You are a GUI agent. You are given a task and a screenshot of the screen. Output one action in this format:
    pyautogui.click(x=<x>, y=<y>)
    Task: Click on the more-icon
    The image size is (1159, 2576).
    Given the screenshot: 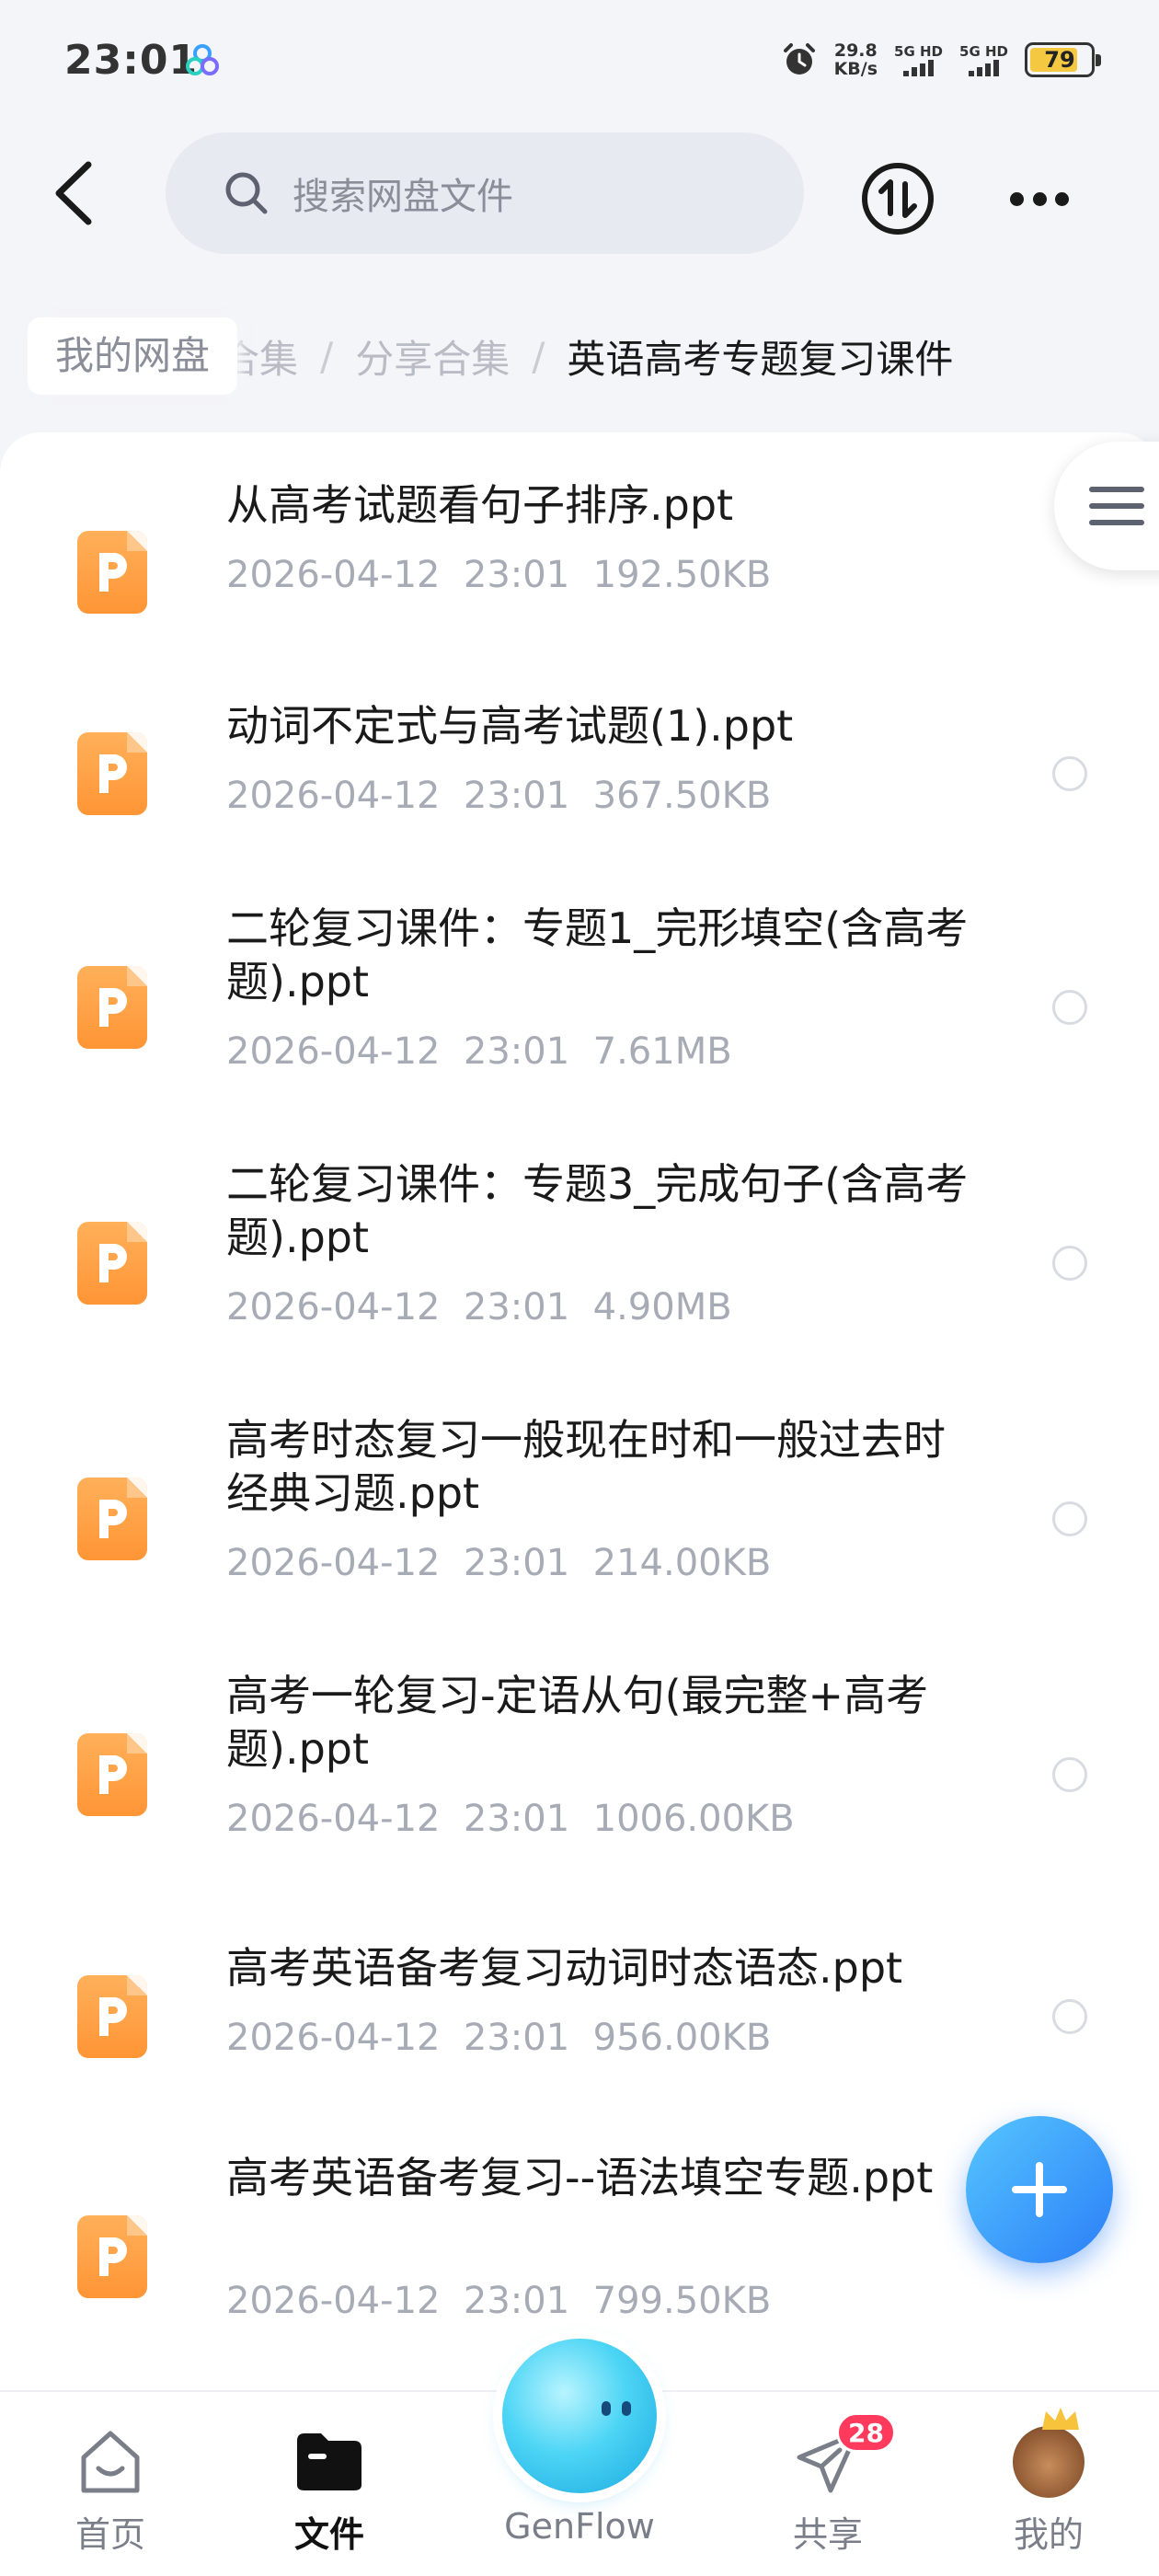 What is the action you would take?
    pyautogui.click(x=1039, y=199)
    